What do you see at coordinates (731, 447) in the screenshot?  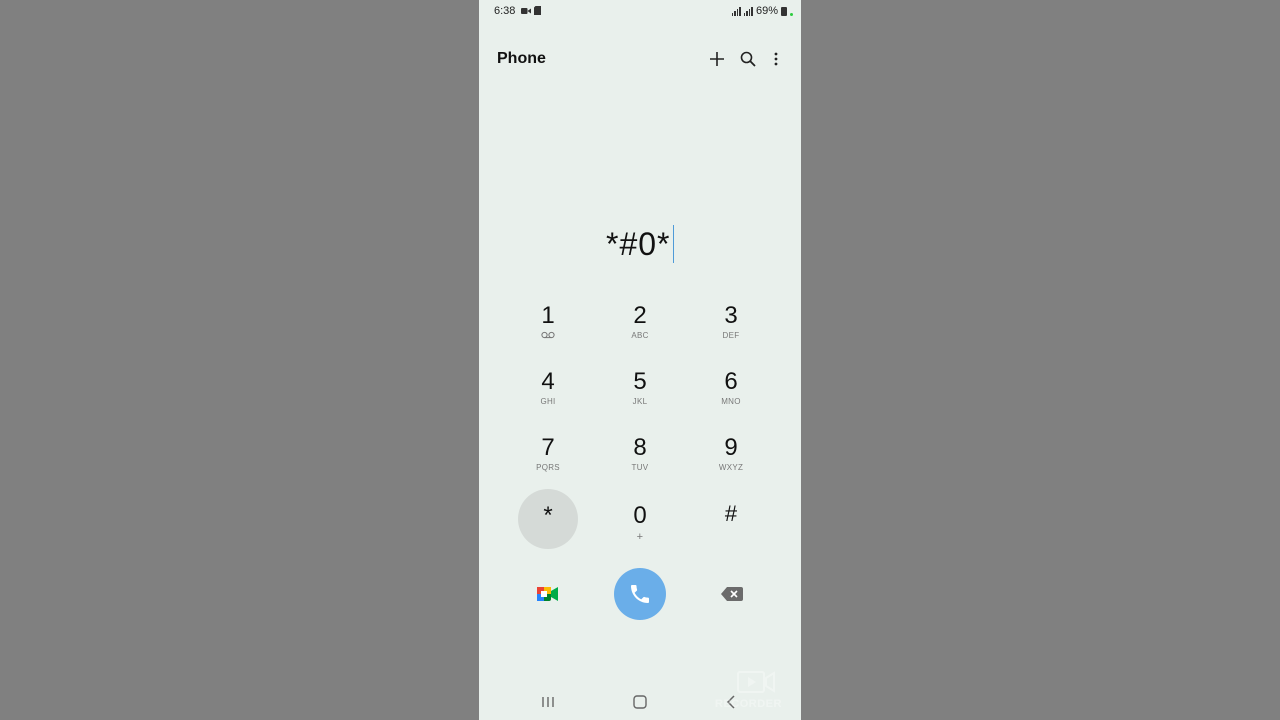 I see `key-digit: 9` at bounding box center [731, 447].